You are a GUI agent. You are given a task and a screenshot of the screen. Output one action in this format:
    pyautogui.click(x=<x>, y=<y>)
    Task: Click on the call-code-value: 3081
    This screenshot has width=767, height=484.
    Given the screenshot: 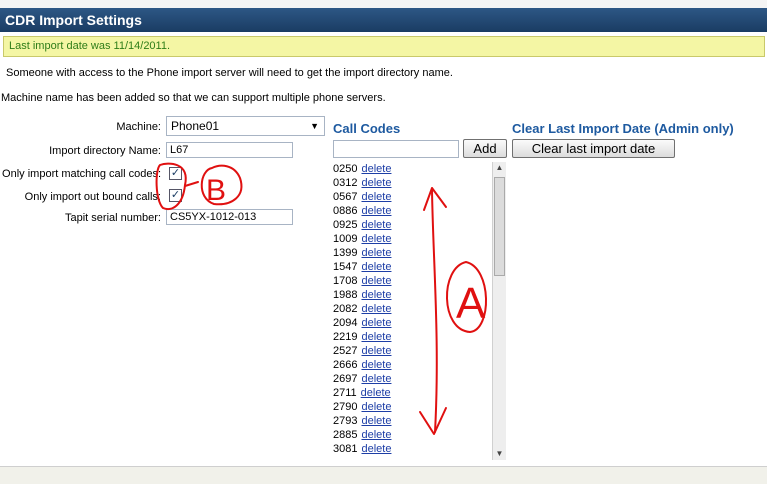 What is the action you would take?
    pyautogui.click(x=345, y=449)
    